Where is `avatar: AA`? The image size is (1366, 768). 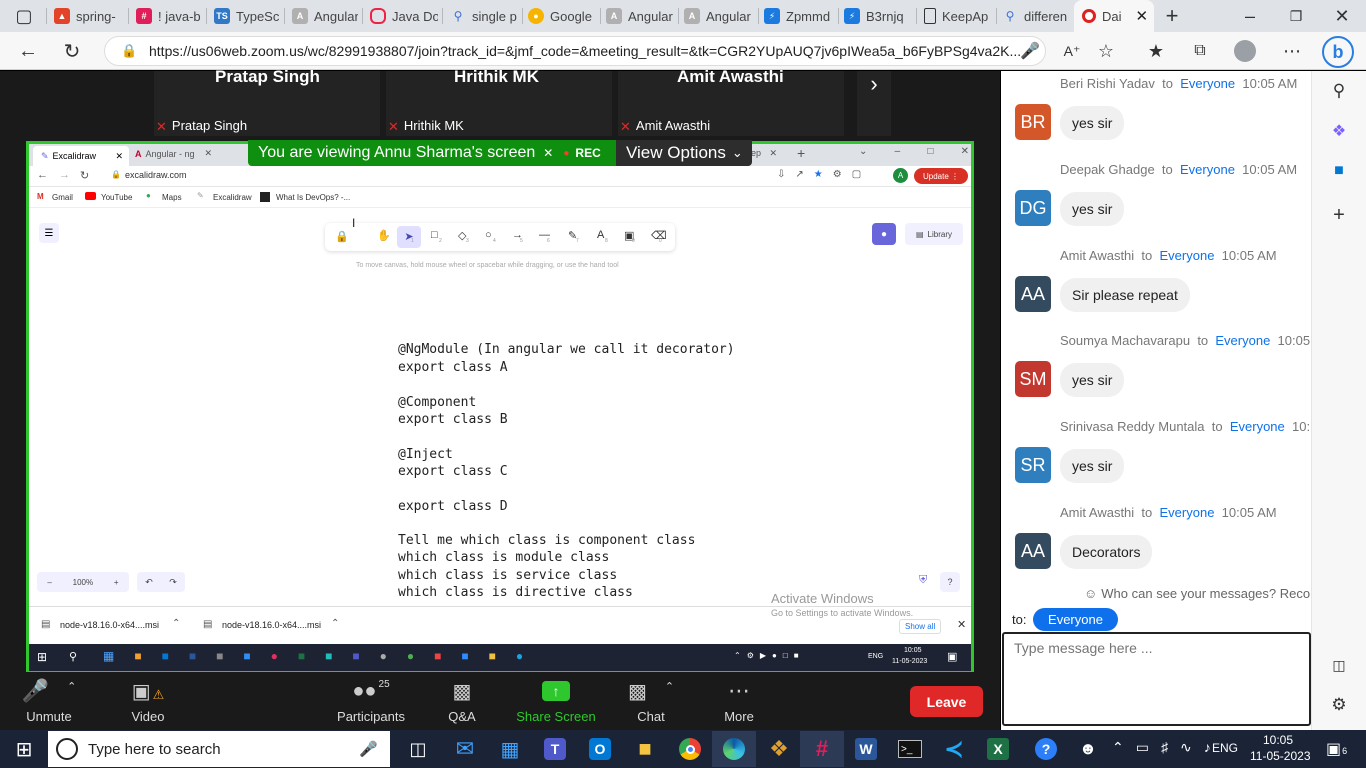
avatar: AA is located at coordinates (1033, 294).